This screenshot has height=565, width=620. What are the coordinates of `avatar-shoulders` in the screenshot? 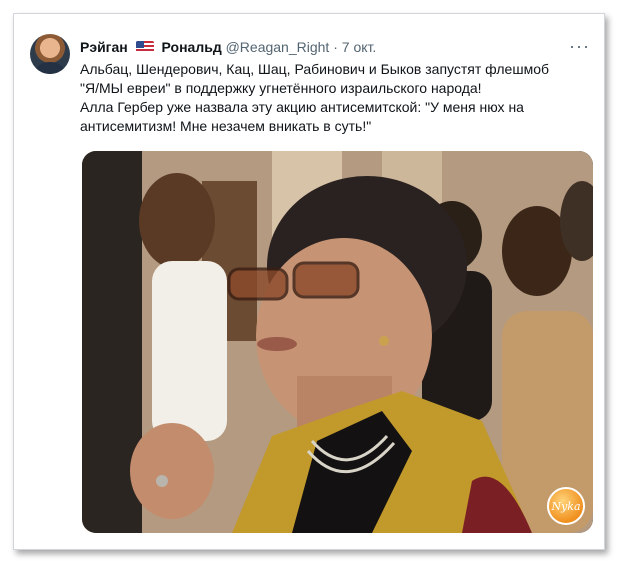 It's located at (50, 68).